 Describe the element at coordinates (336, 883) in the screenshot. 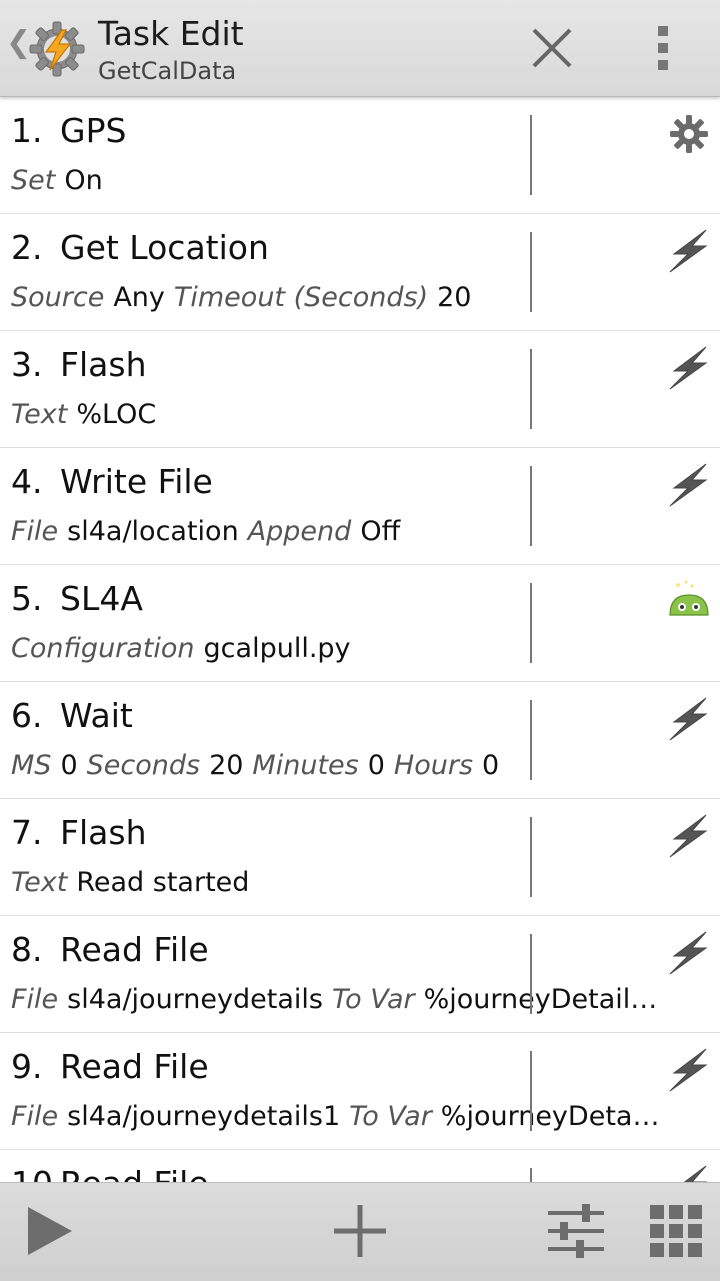

I see `action-params: Text Read started` at that location.